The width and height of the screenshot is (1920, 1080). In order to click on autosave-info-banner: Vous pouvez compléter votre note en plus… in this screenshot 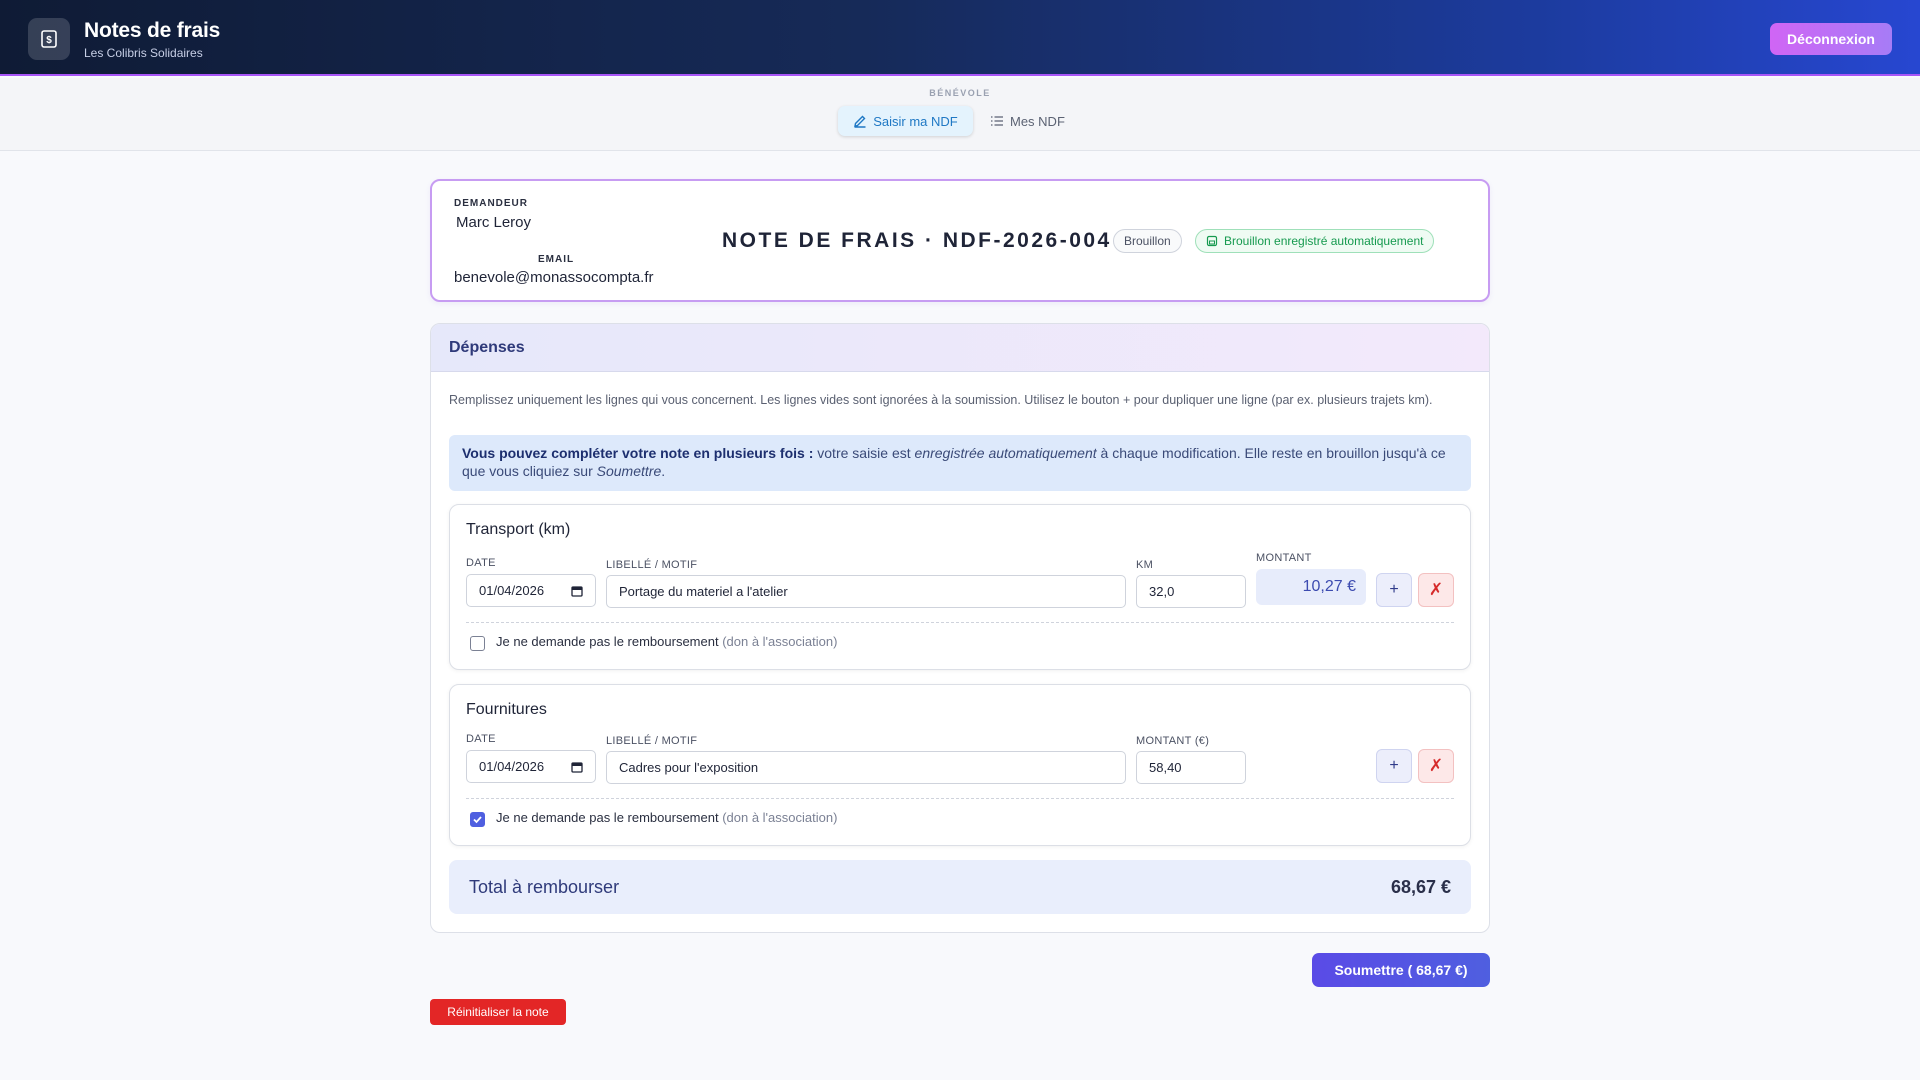, I will do `click(960, 463)`.